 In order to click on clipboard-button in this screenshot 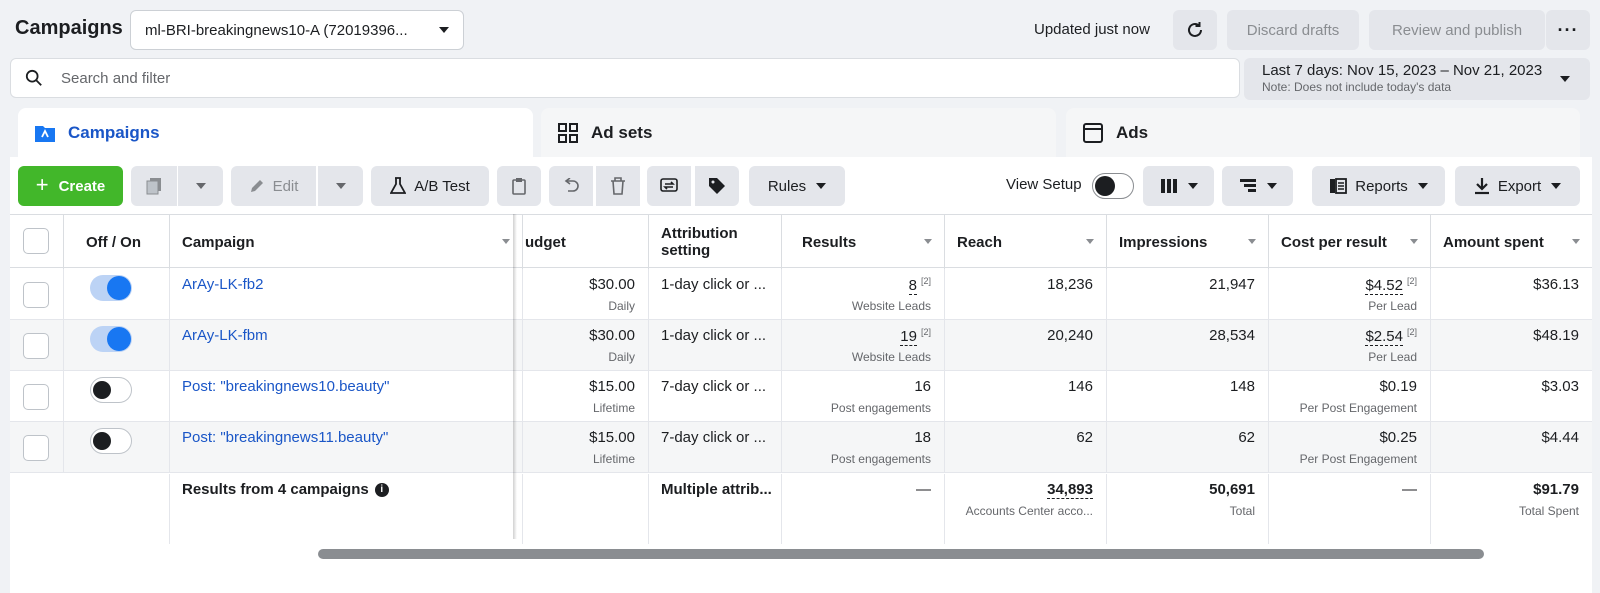, I will do `click(519, 186)`.